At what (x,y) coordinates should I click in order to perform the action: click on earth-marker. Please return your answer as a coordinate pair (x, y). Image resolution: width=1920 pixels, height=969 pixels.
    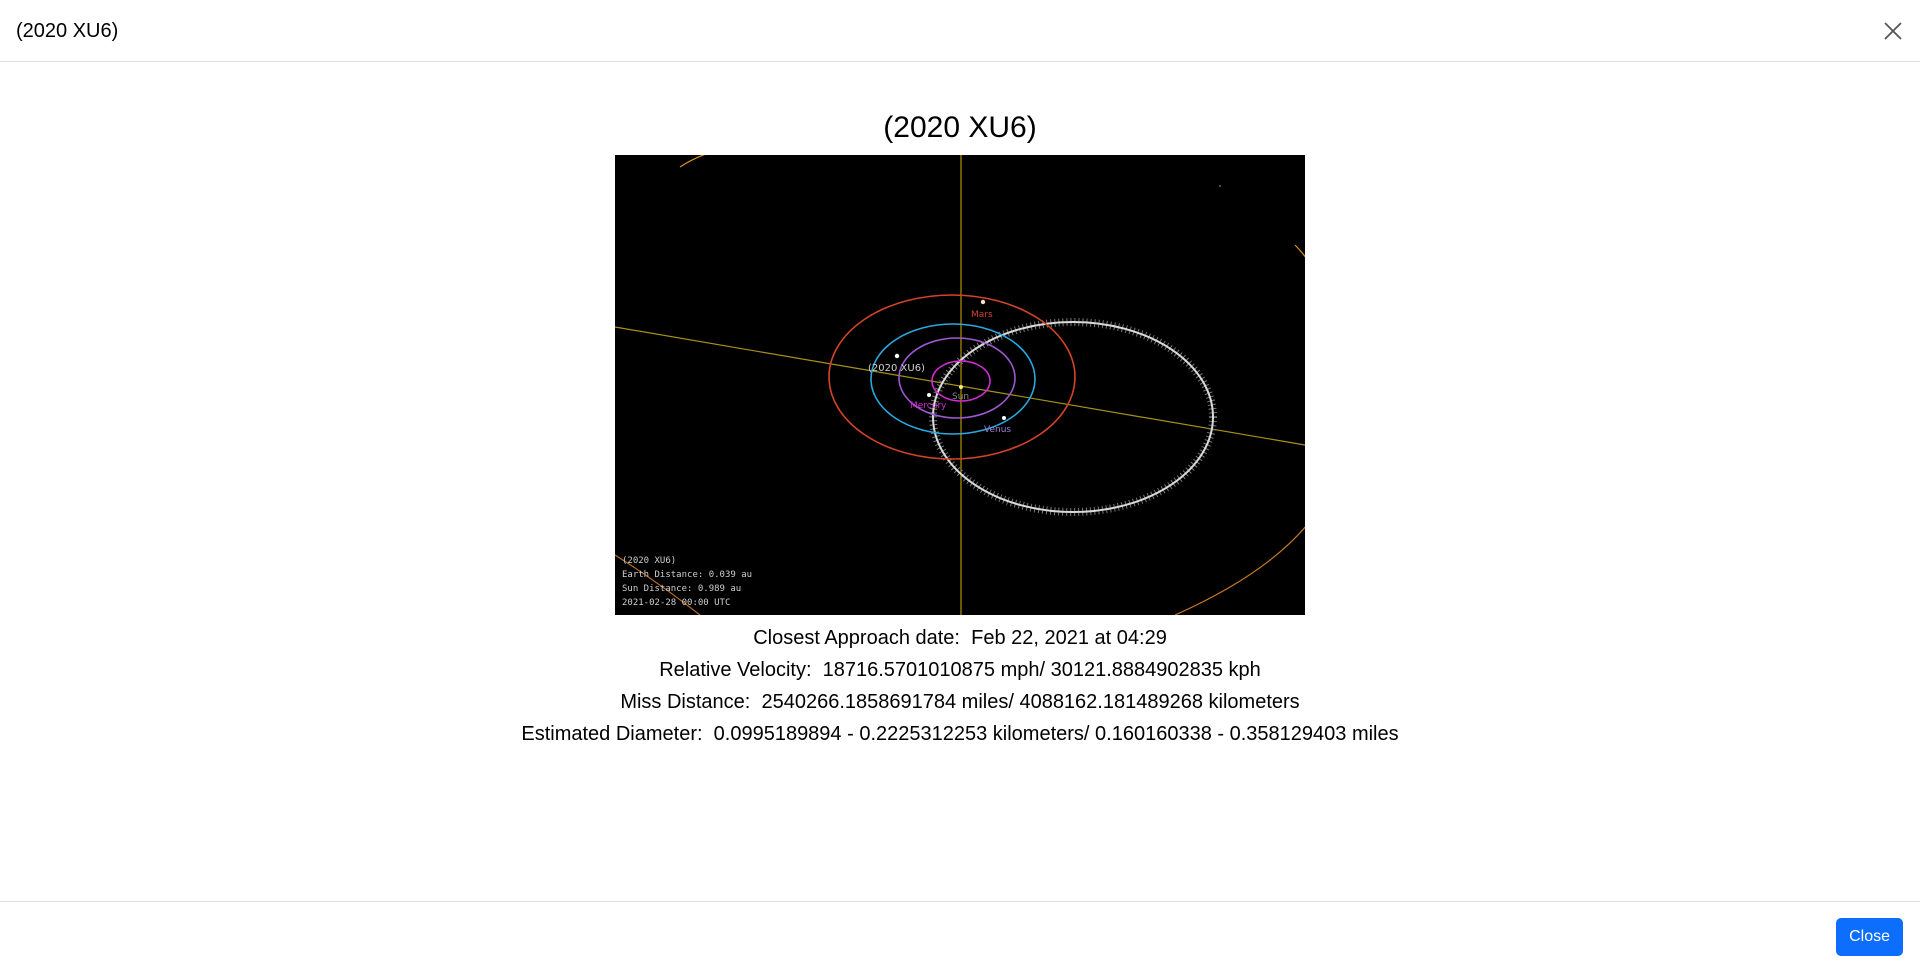
    Looking at the image, I should click on (897, 356).